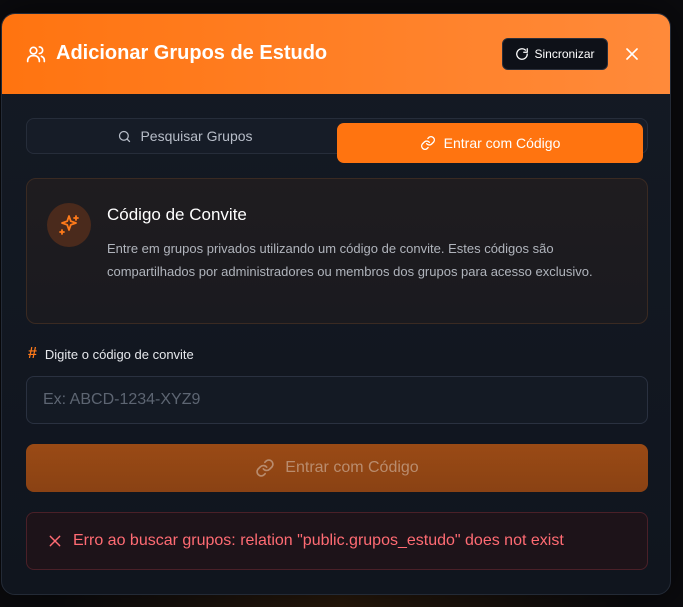 The height and width of the screenshot is (607, 683). Describe the element at coordinates (119, 354) in the screenshot. I see `invite-code-label: Digite o código de convite` at that location.